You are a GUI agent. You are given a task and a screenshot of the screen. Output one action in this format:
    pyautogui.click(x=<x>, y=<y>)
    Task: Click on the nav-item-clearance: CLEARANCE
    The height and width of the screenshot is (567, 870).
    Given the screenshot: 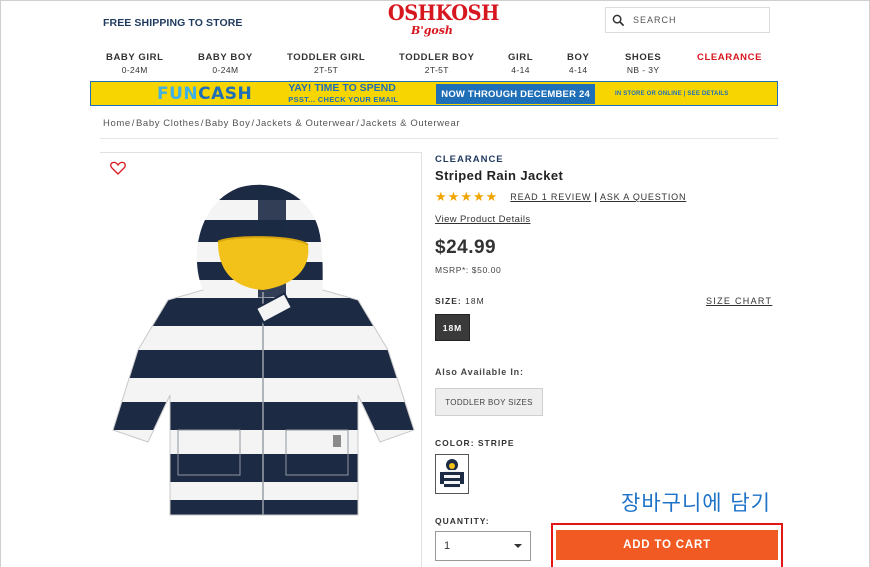 What is the action you would take?
    pyautogui.click(x=729, y=57)
    